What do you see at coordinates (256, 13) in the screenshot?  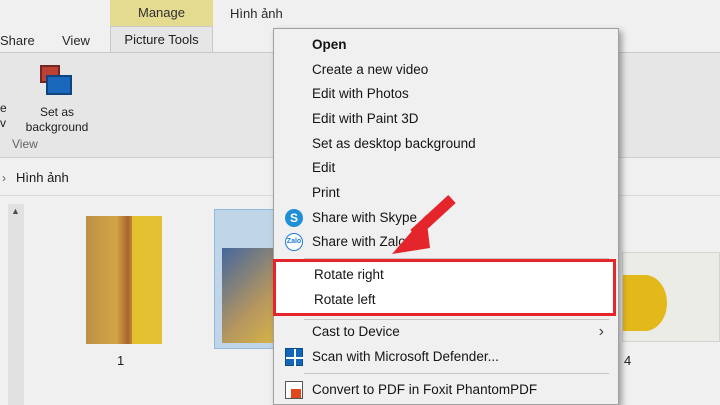 I see `window-title: Hình ảnh` at bounding box center [256, 13].